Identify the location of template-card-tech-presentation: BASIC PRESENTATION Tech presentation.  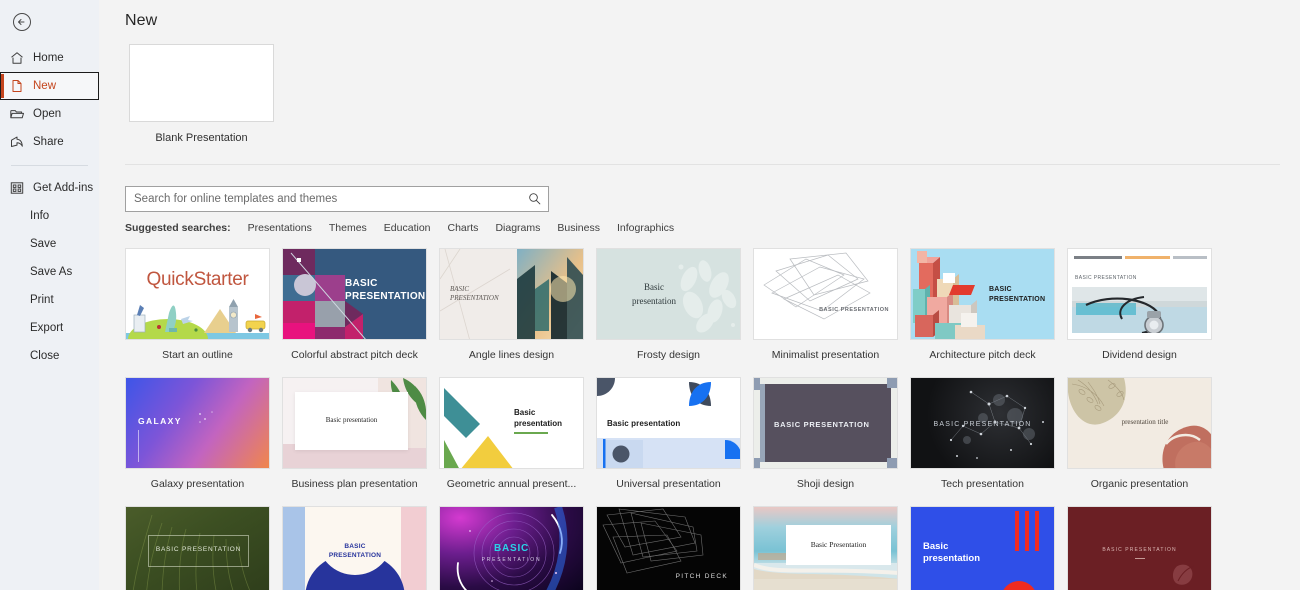
(988, 433).